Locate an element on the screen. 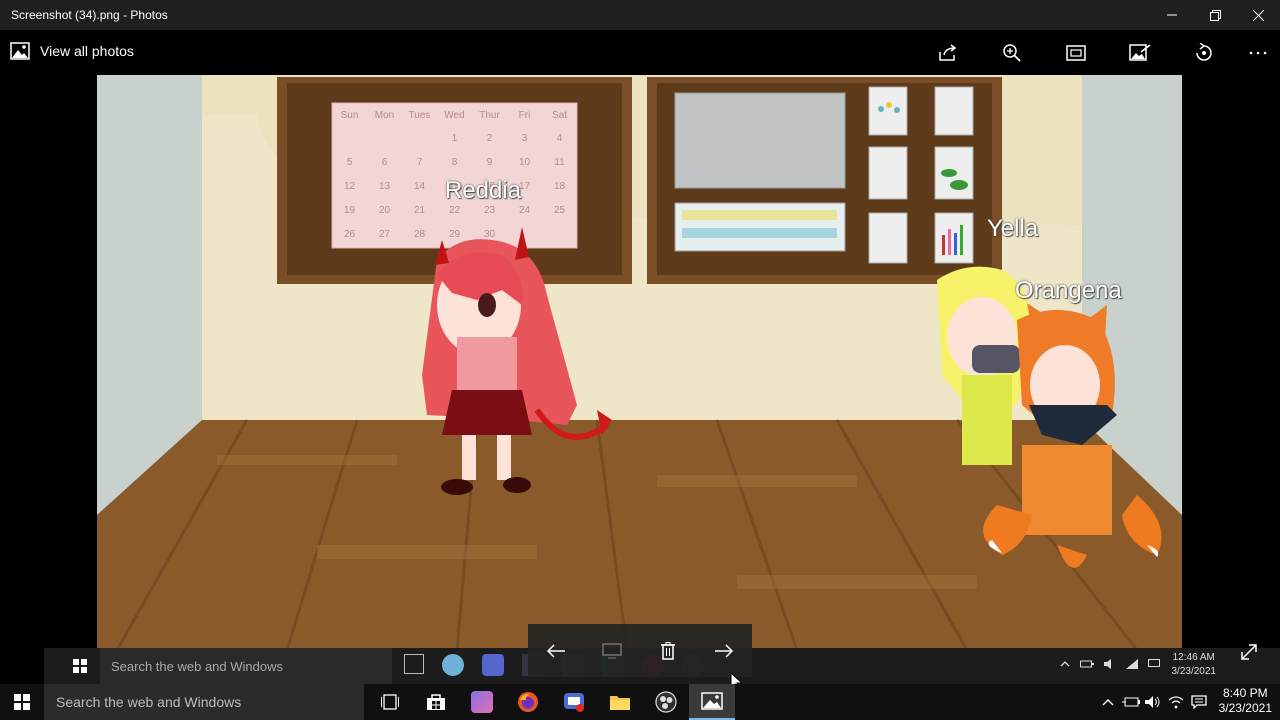 The image size is (1280, 720). more-options-button is located at coordinates (1258, 53).